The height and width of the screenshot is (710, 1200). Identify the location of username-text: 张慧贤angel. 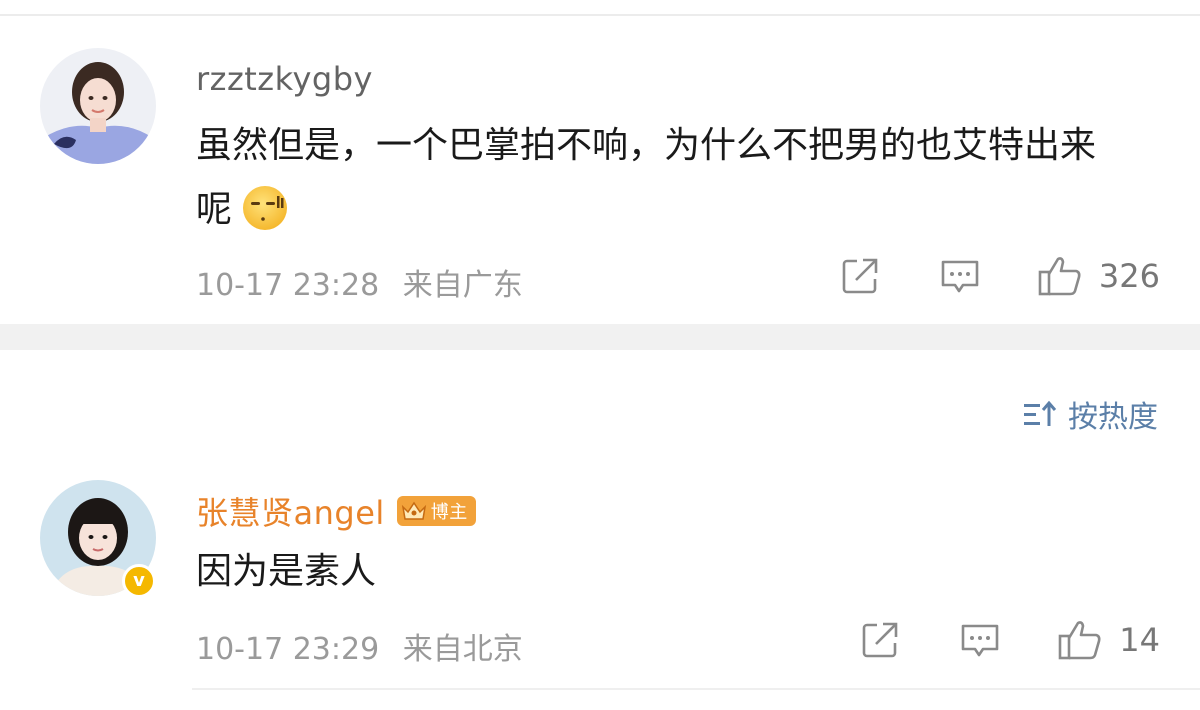
(290, 513).